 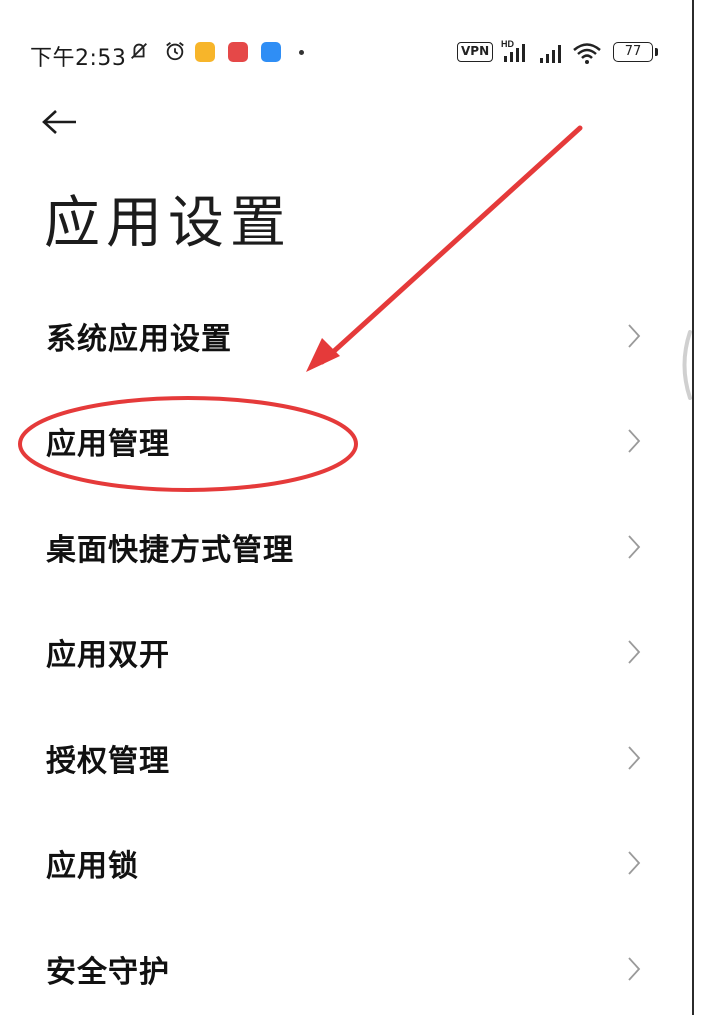 I want to click on vpn-icon: VPN, so click(x=475, y=52).